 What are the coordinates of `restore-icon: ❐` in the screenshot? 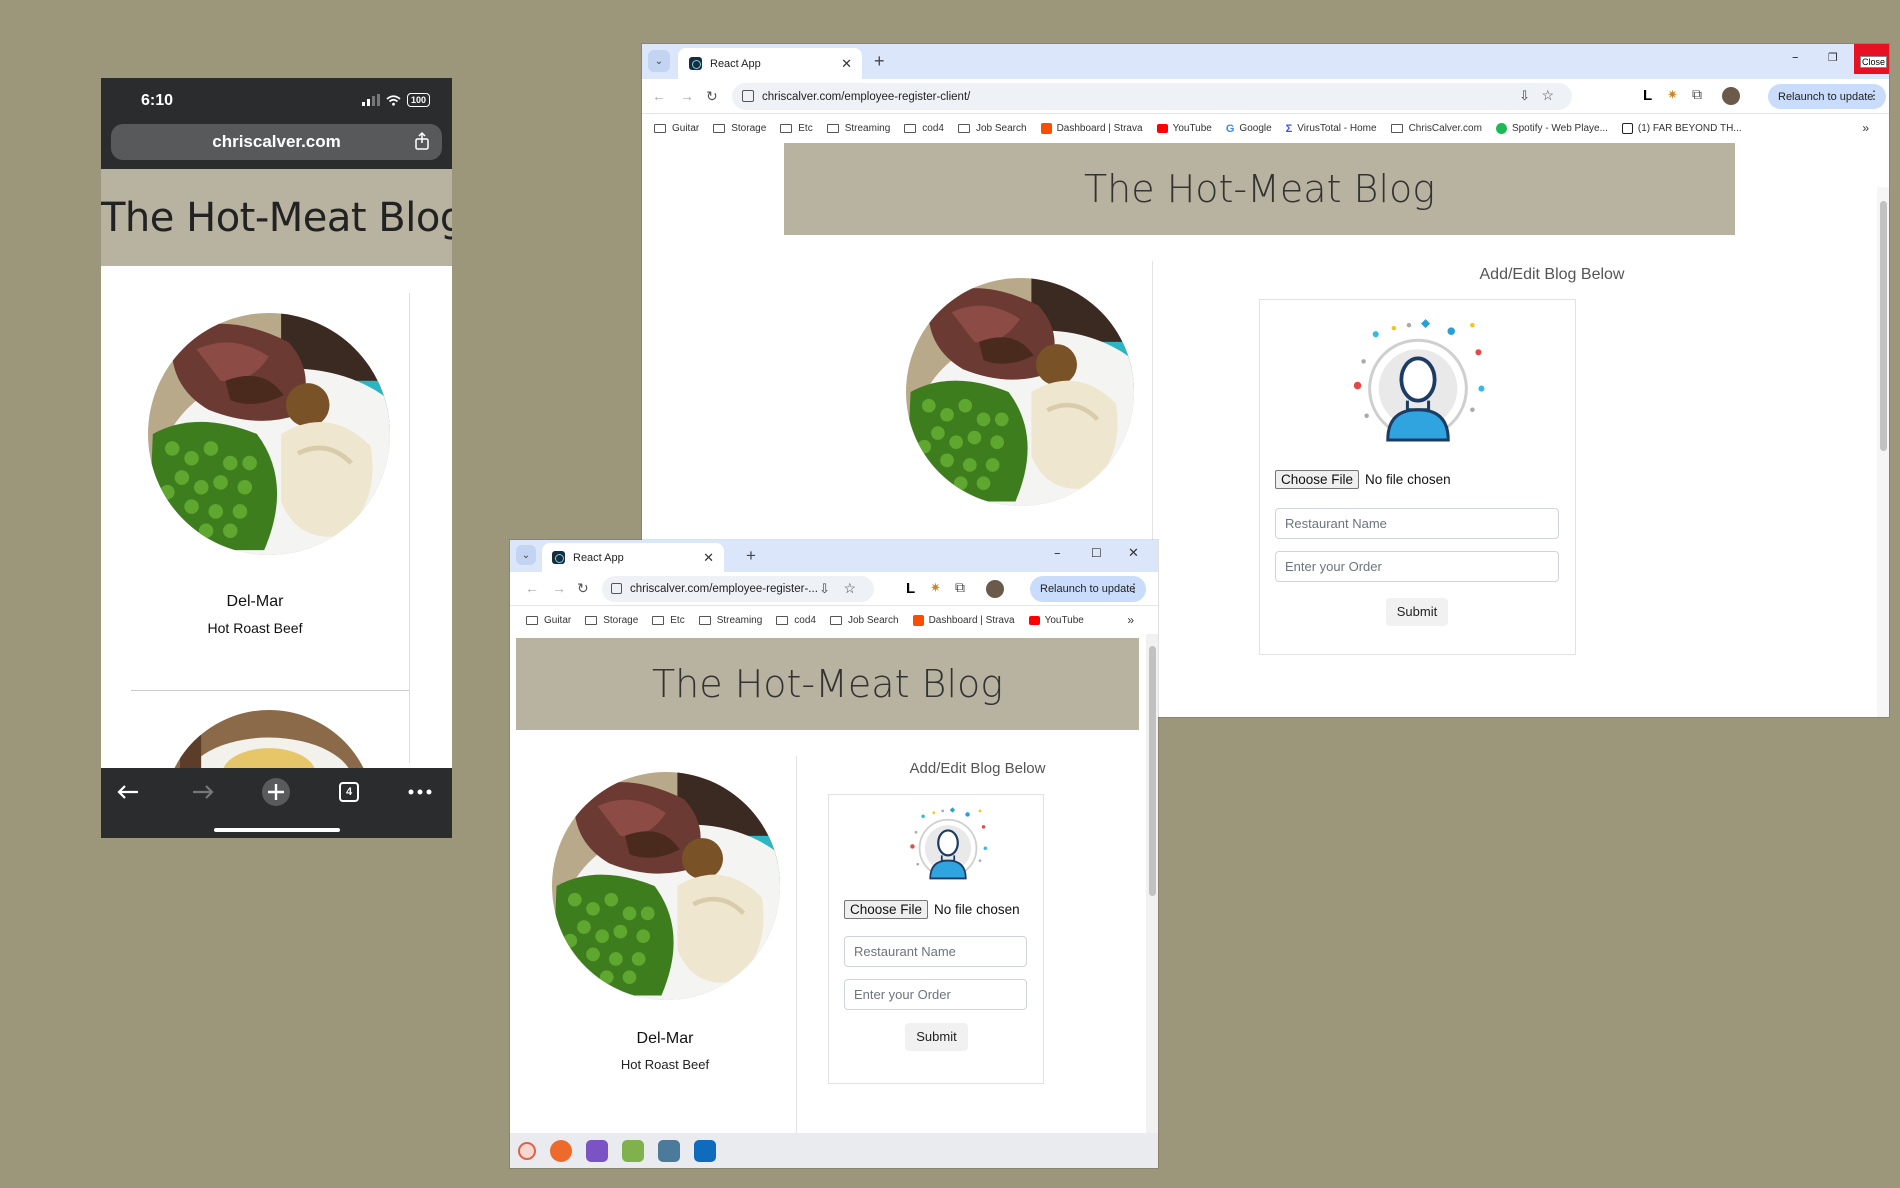 It's located at (1833, 57).